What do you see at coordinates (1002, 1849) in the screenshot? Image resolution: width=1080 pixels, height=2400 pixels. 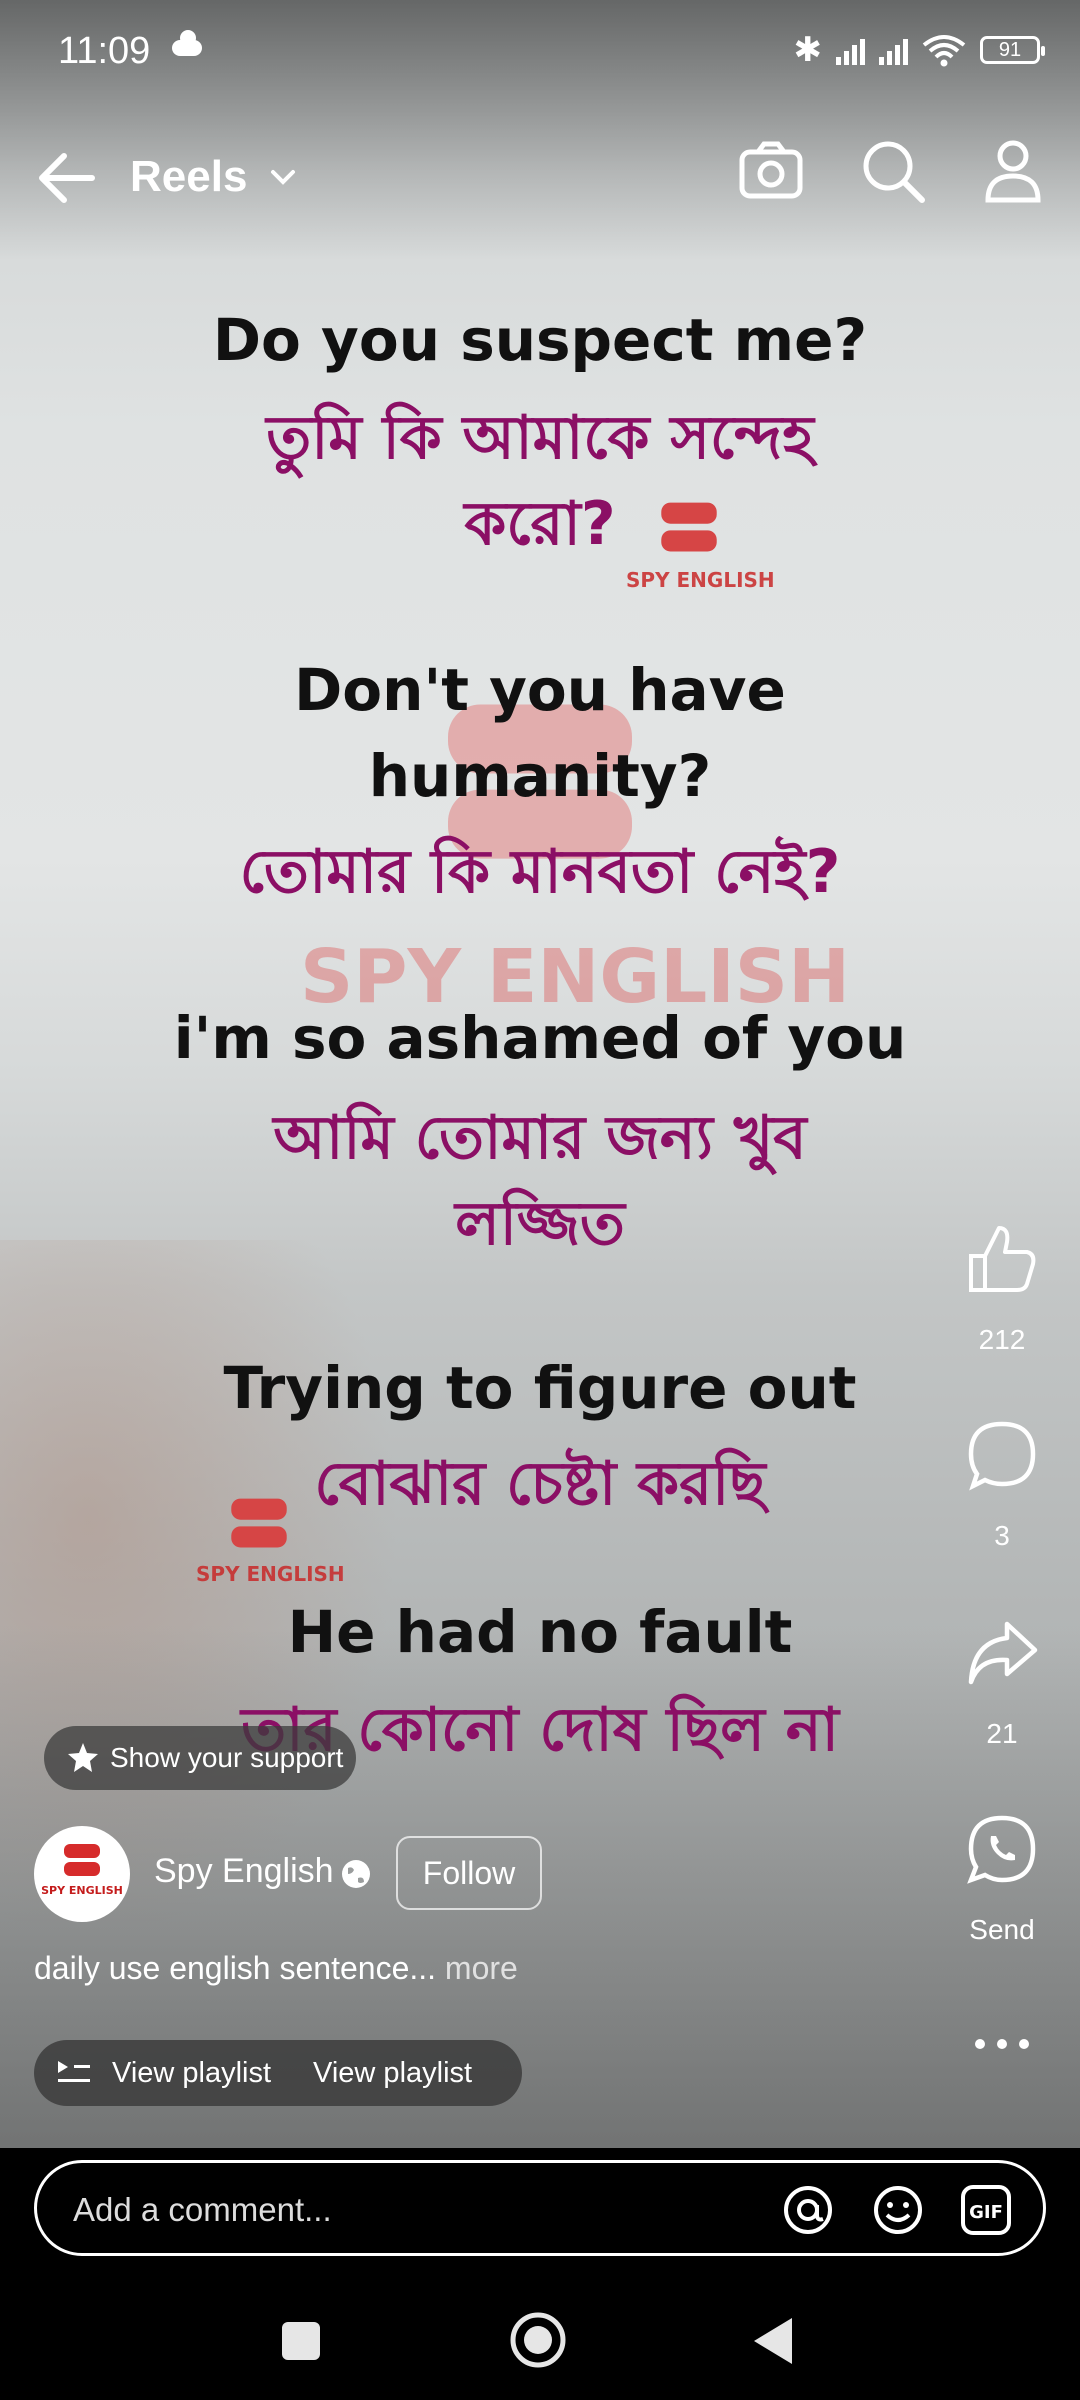 I see `whatsapp-icon` at bounding box center [1002, 1849].